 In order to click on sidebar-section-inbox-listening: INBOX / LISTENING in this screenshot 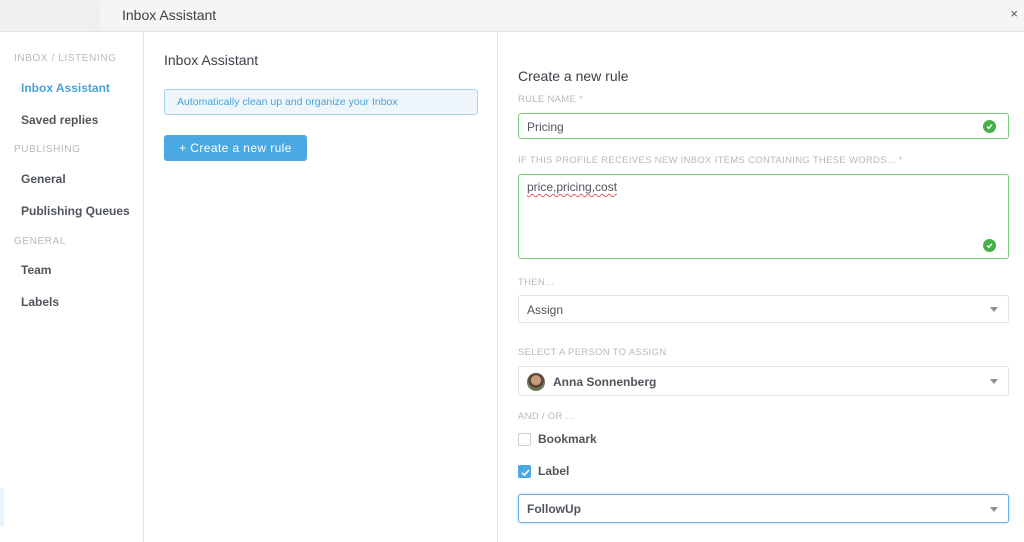, I will do `click(65, 58)`.